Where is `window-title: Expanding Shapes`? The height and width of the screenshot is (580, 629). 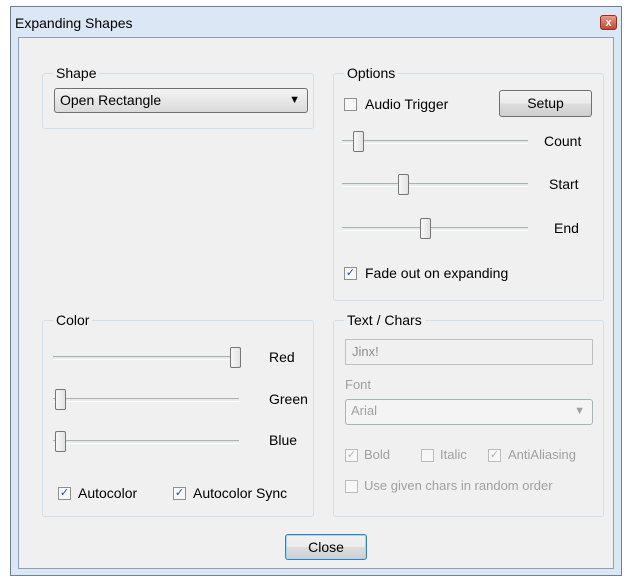 window-title: Expanding Shapes is located at coordinates (74, 23).